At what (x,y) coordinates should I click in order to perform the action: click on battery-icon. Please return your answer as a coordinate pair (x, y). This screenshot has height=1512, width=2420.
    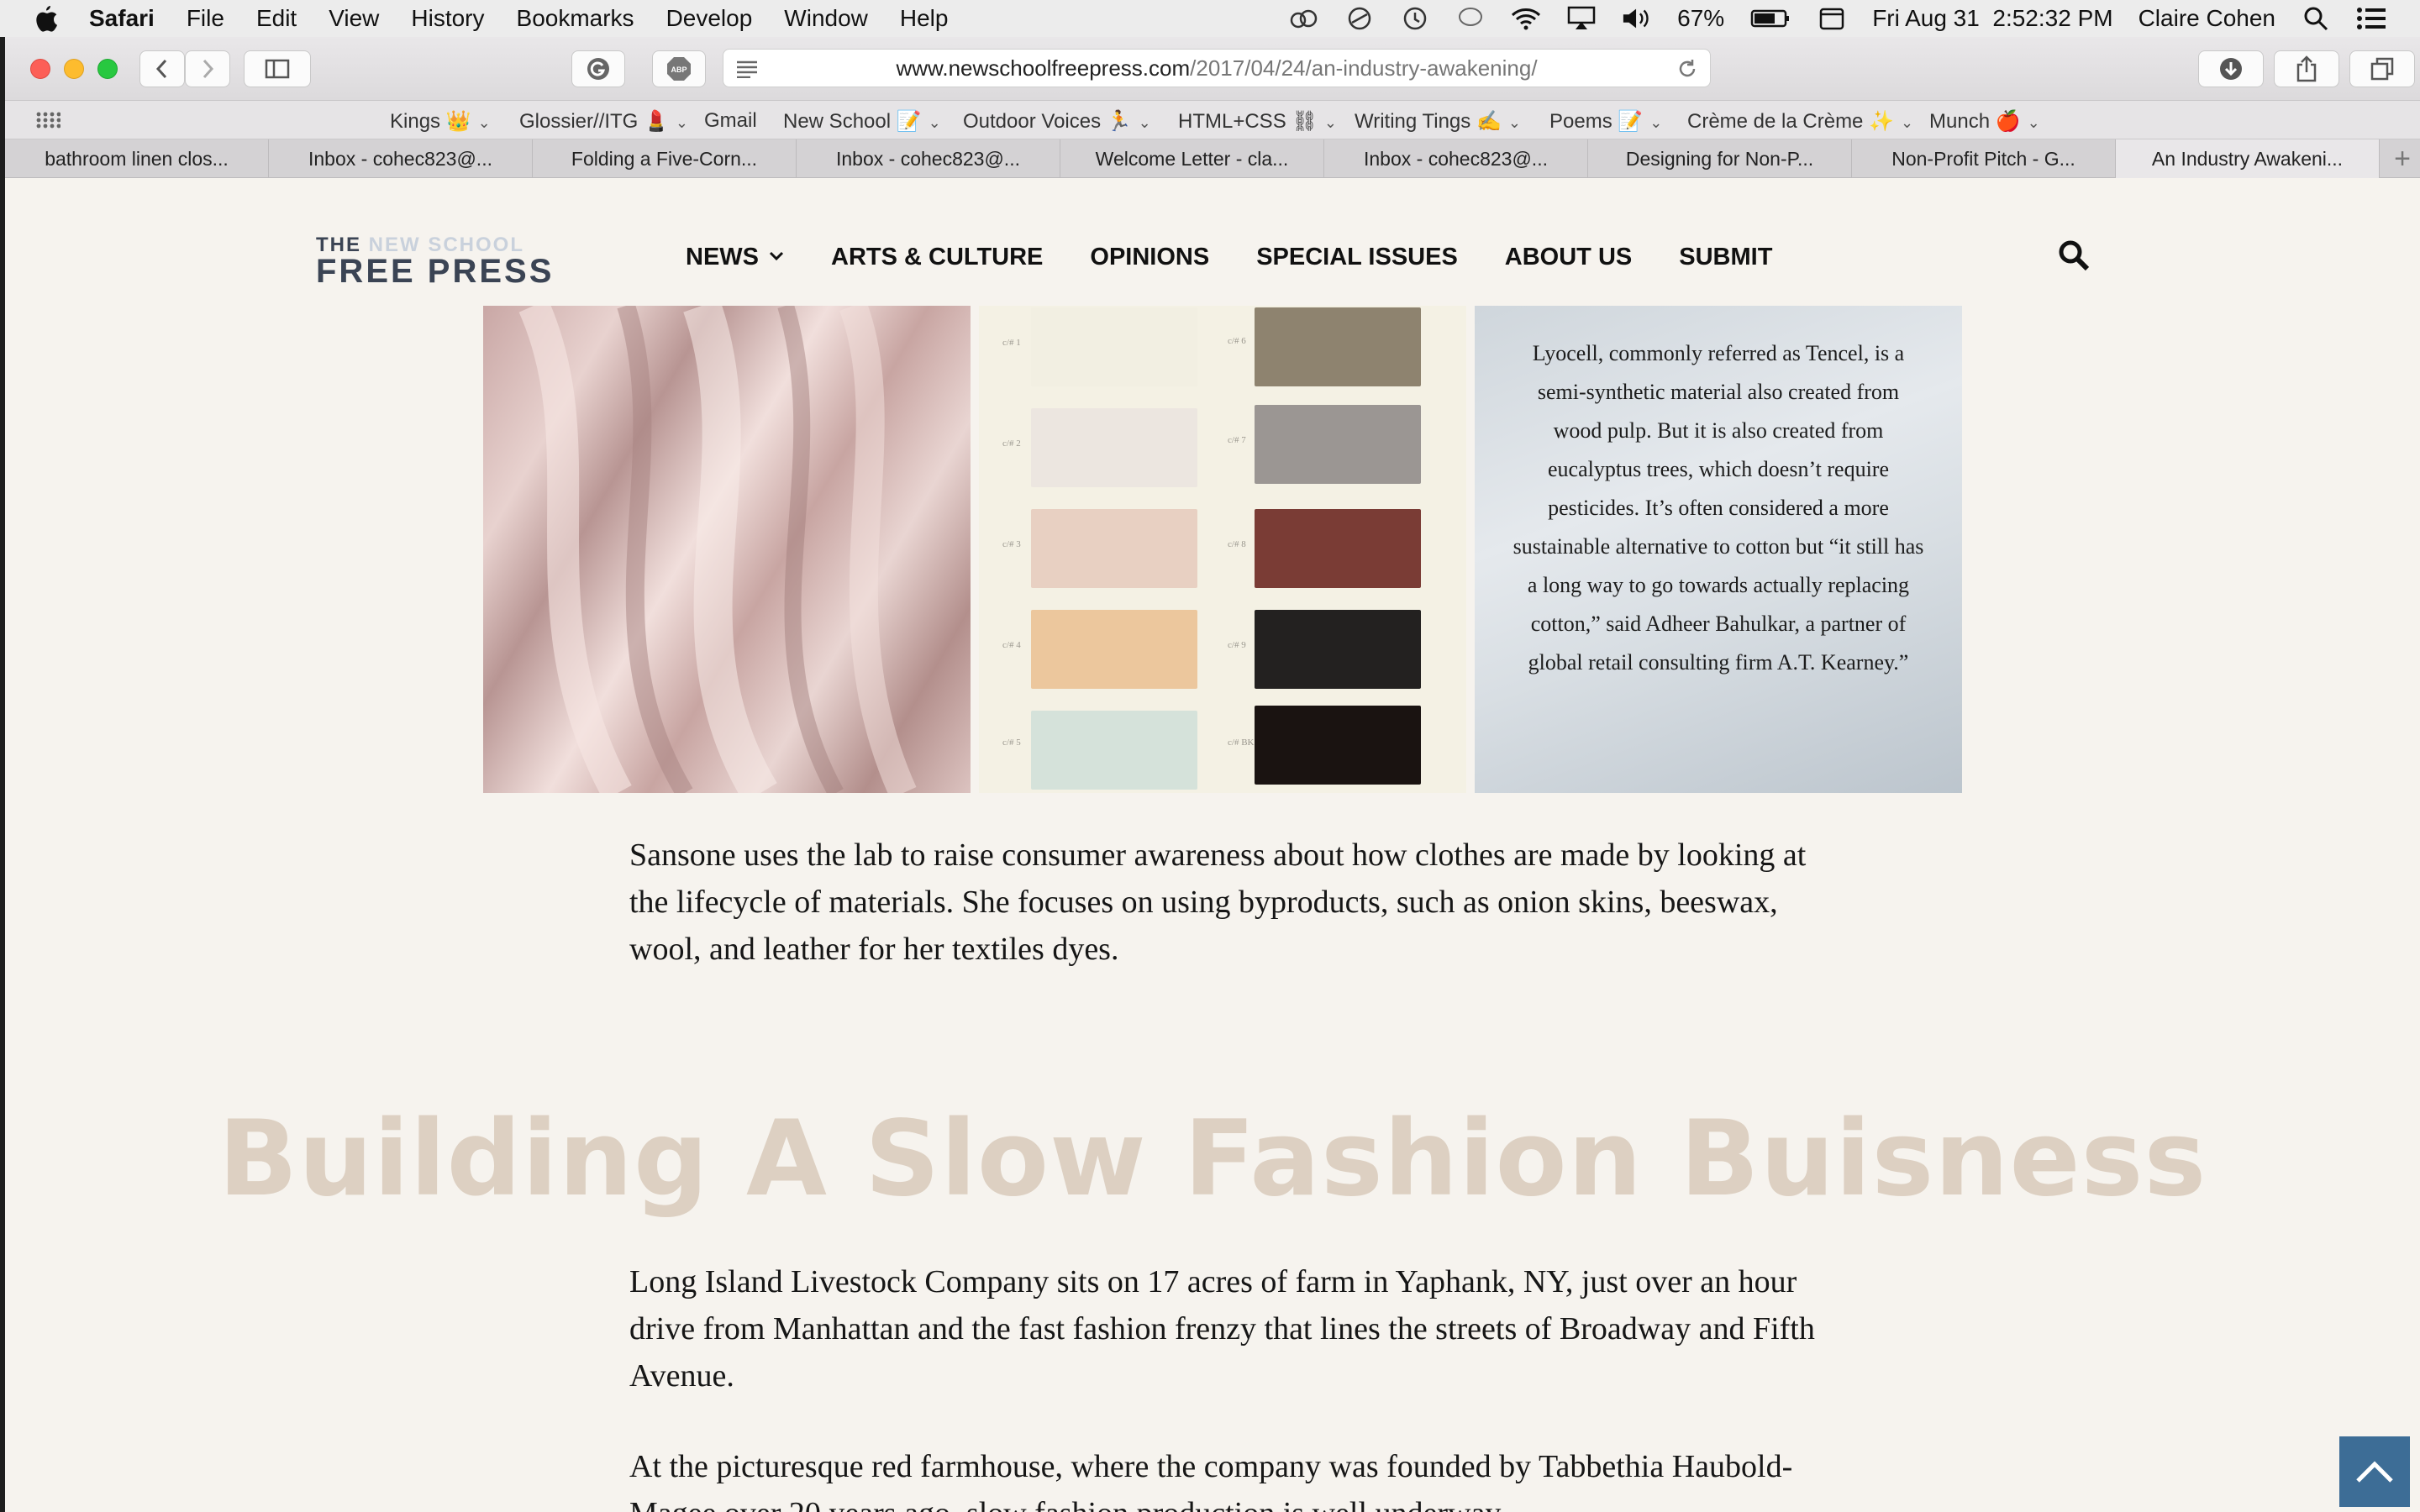
    Looking at the image, I should click on (1770, 18).